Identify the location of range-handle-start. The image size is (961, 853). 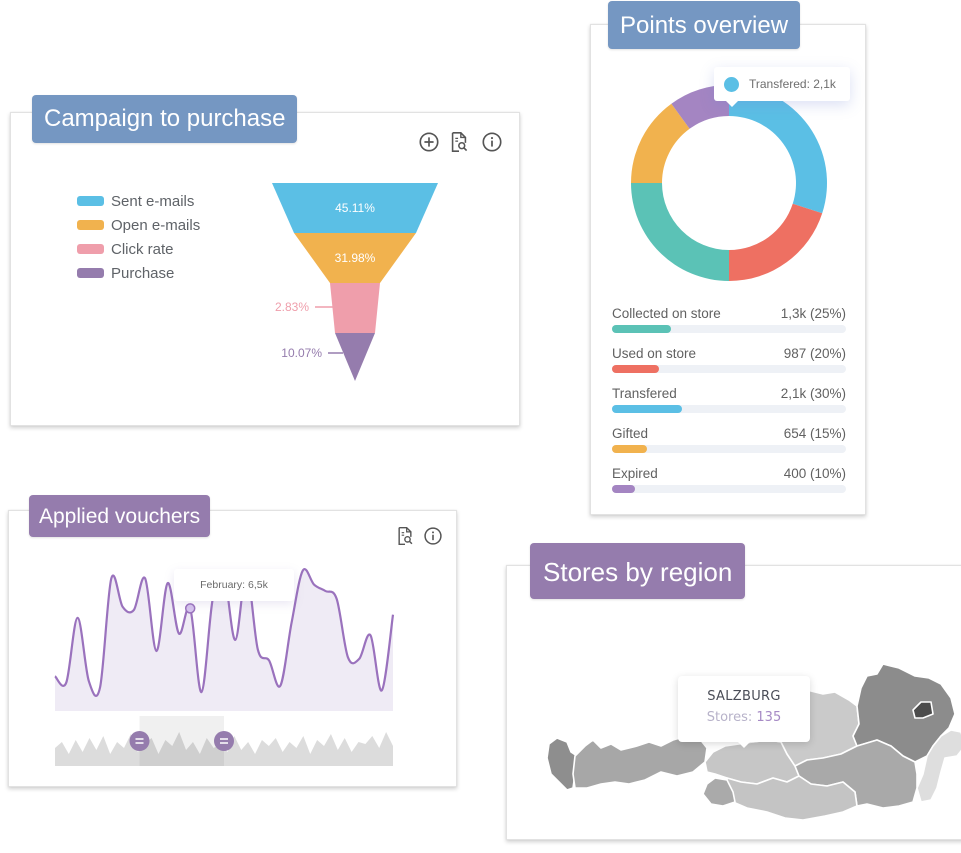
(139, 741).